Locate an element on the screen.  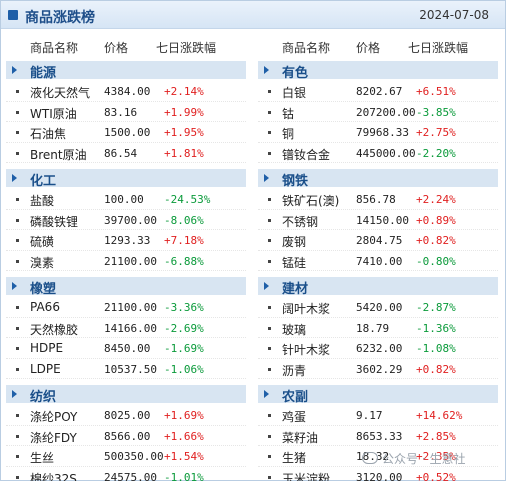
commodity-row: 铜 79968.33 +2.75% is located at coordinates (378, 132).